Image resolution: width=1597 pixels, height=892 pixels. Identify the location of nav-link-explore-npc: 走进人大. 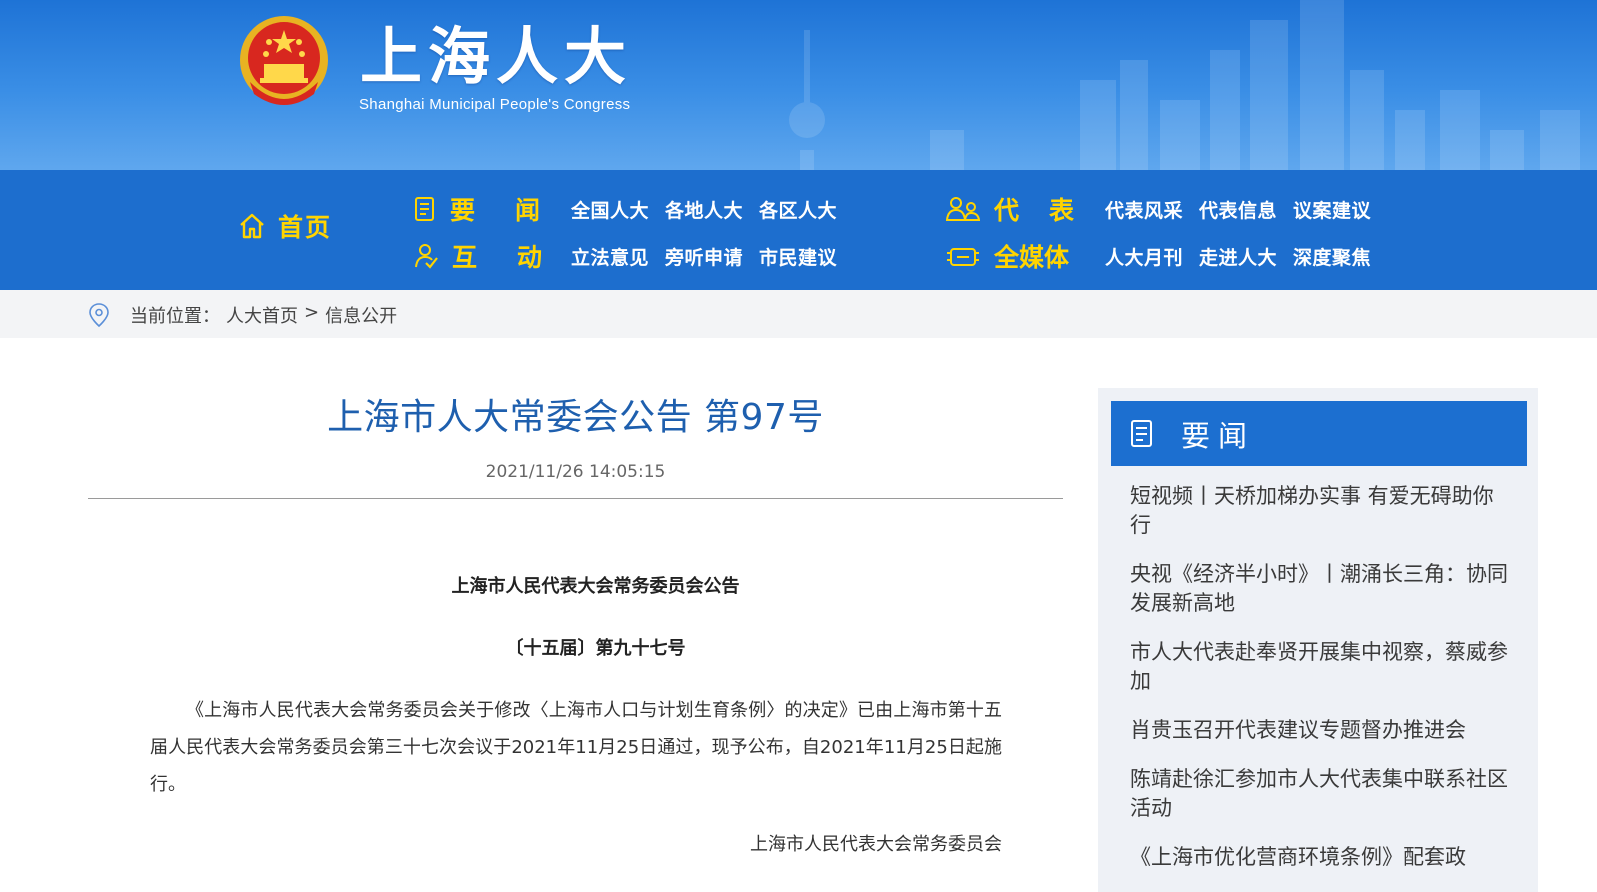
(1238, 256).